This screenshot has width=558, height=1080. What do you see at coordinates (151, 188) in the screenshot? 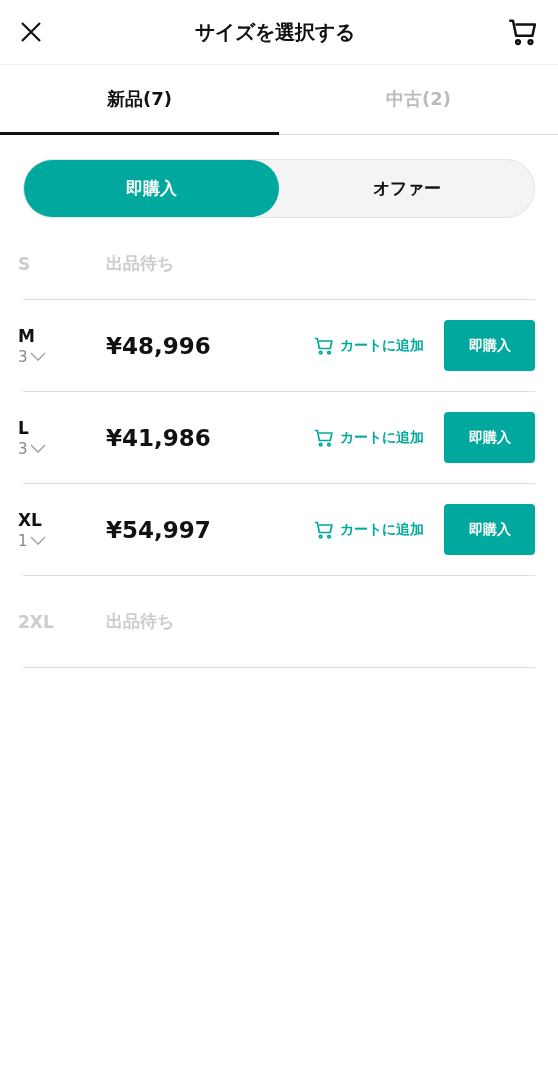
I see `toggle-option: 即購入` at bounding box center [151, 188].